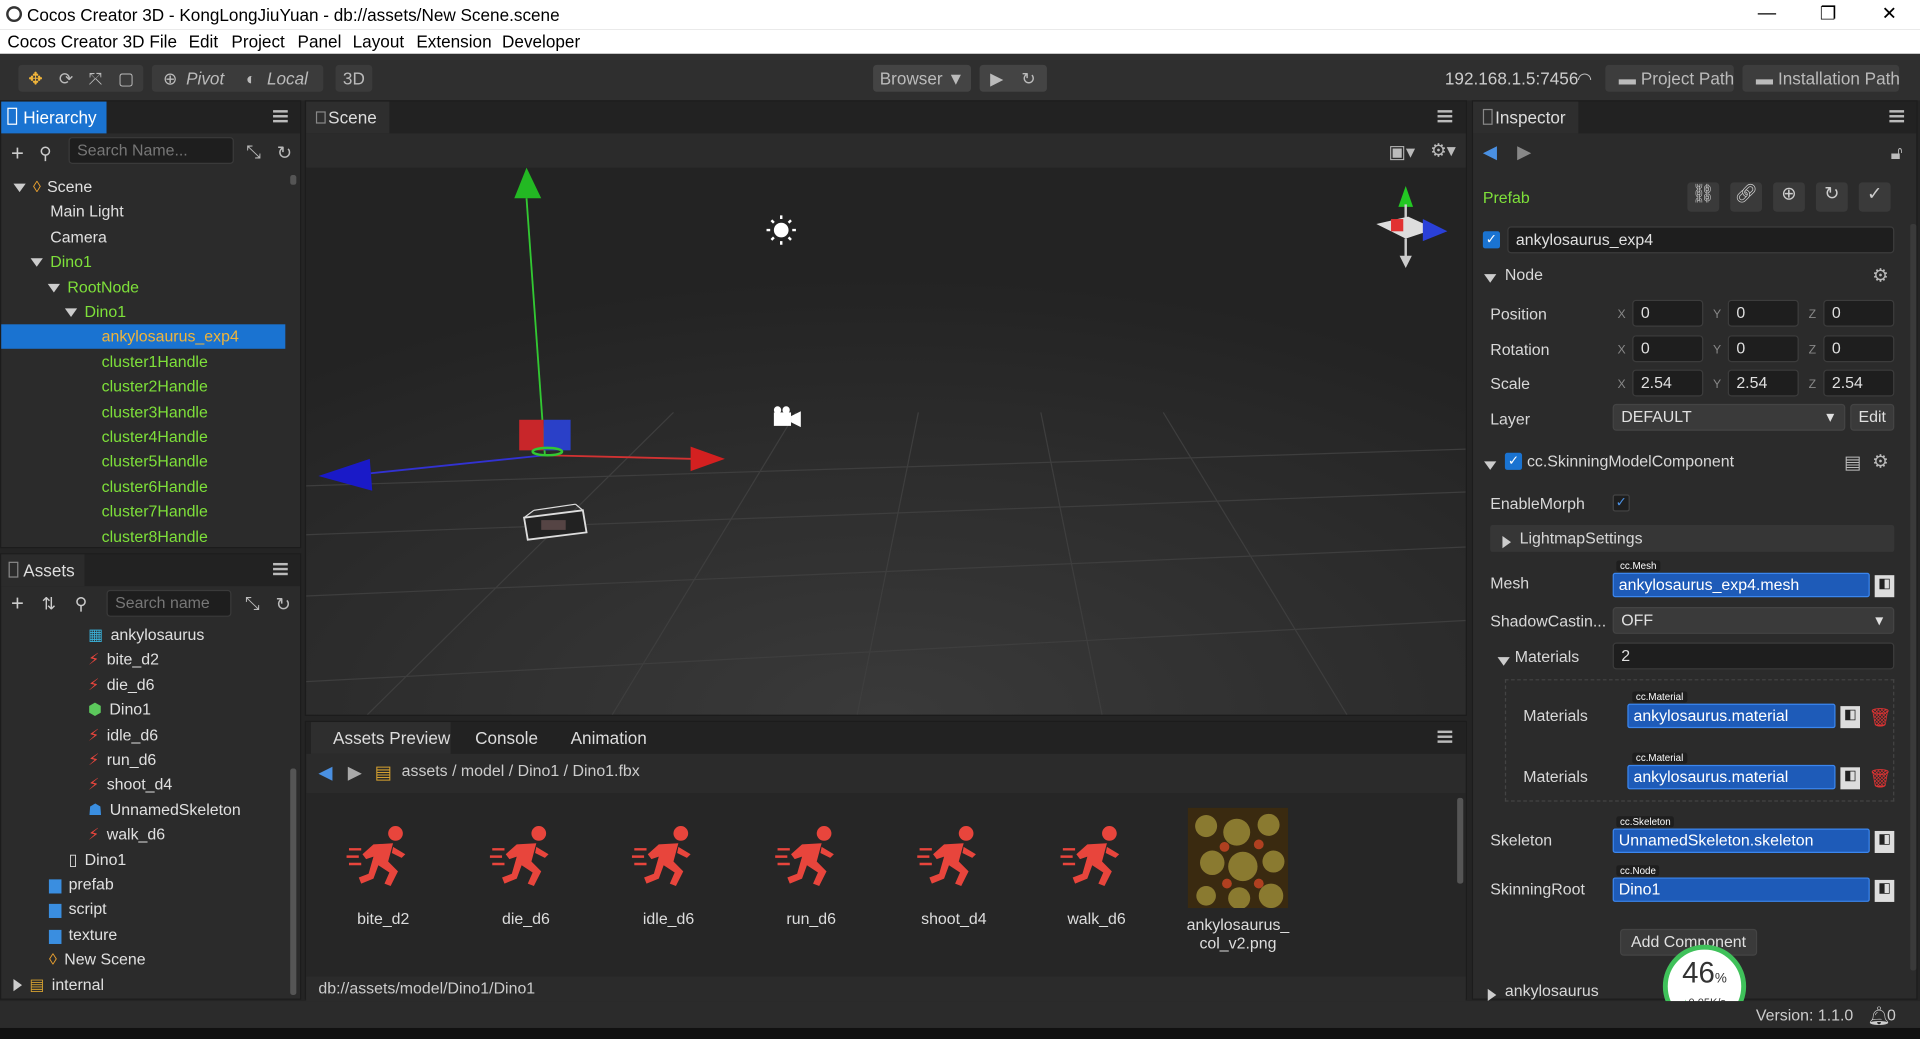 The height and width of the screenshot is (1039, 1920). Describe the element at coordinates (1687, 78) in the screenshot. I see `project-path-button: Project Path` at that location.